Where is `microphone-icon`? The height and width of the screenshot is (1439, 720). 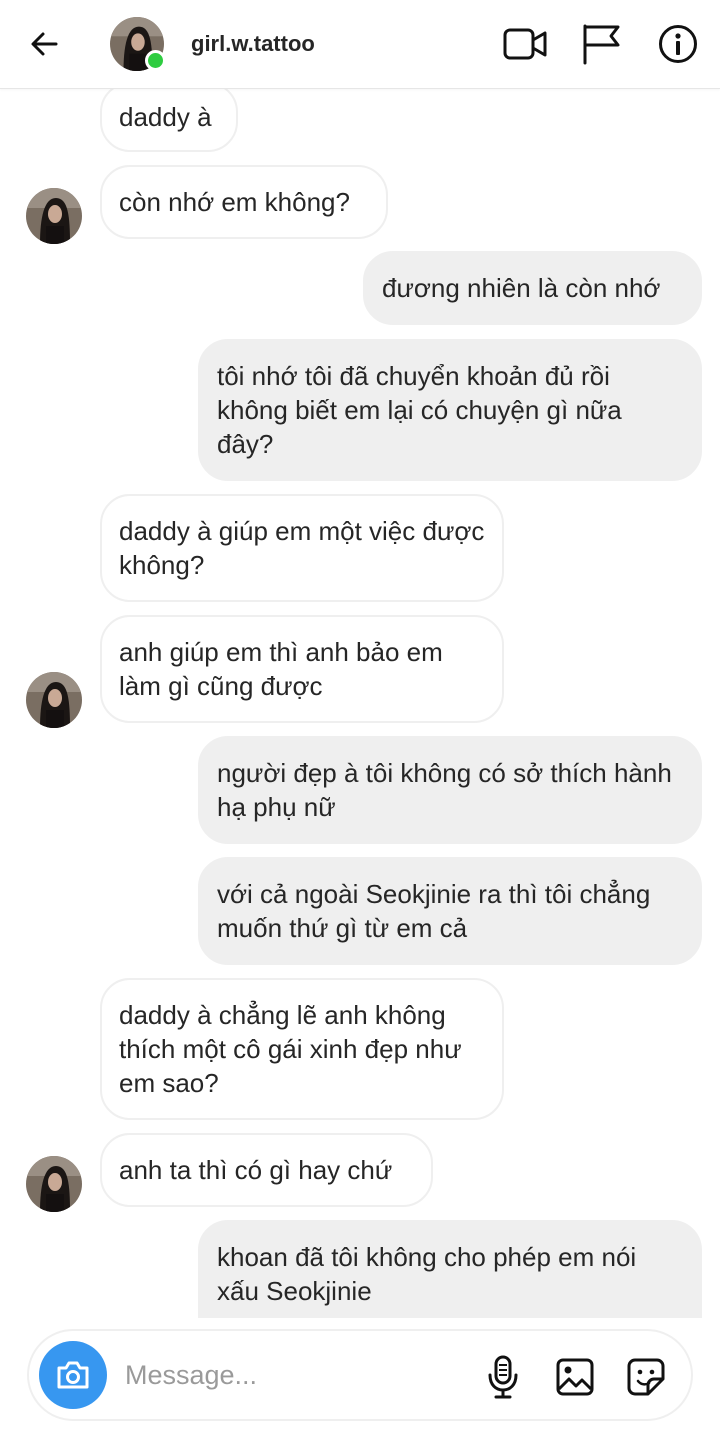 microphone-icon is located at coordinates (503, 1377).